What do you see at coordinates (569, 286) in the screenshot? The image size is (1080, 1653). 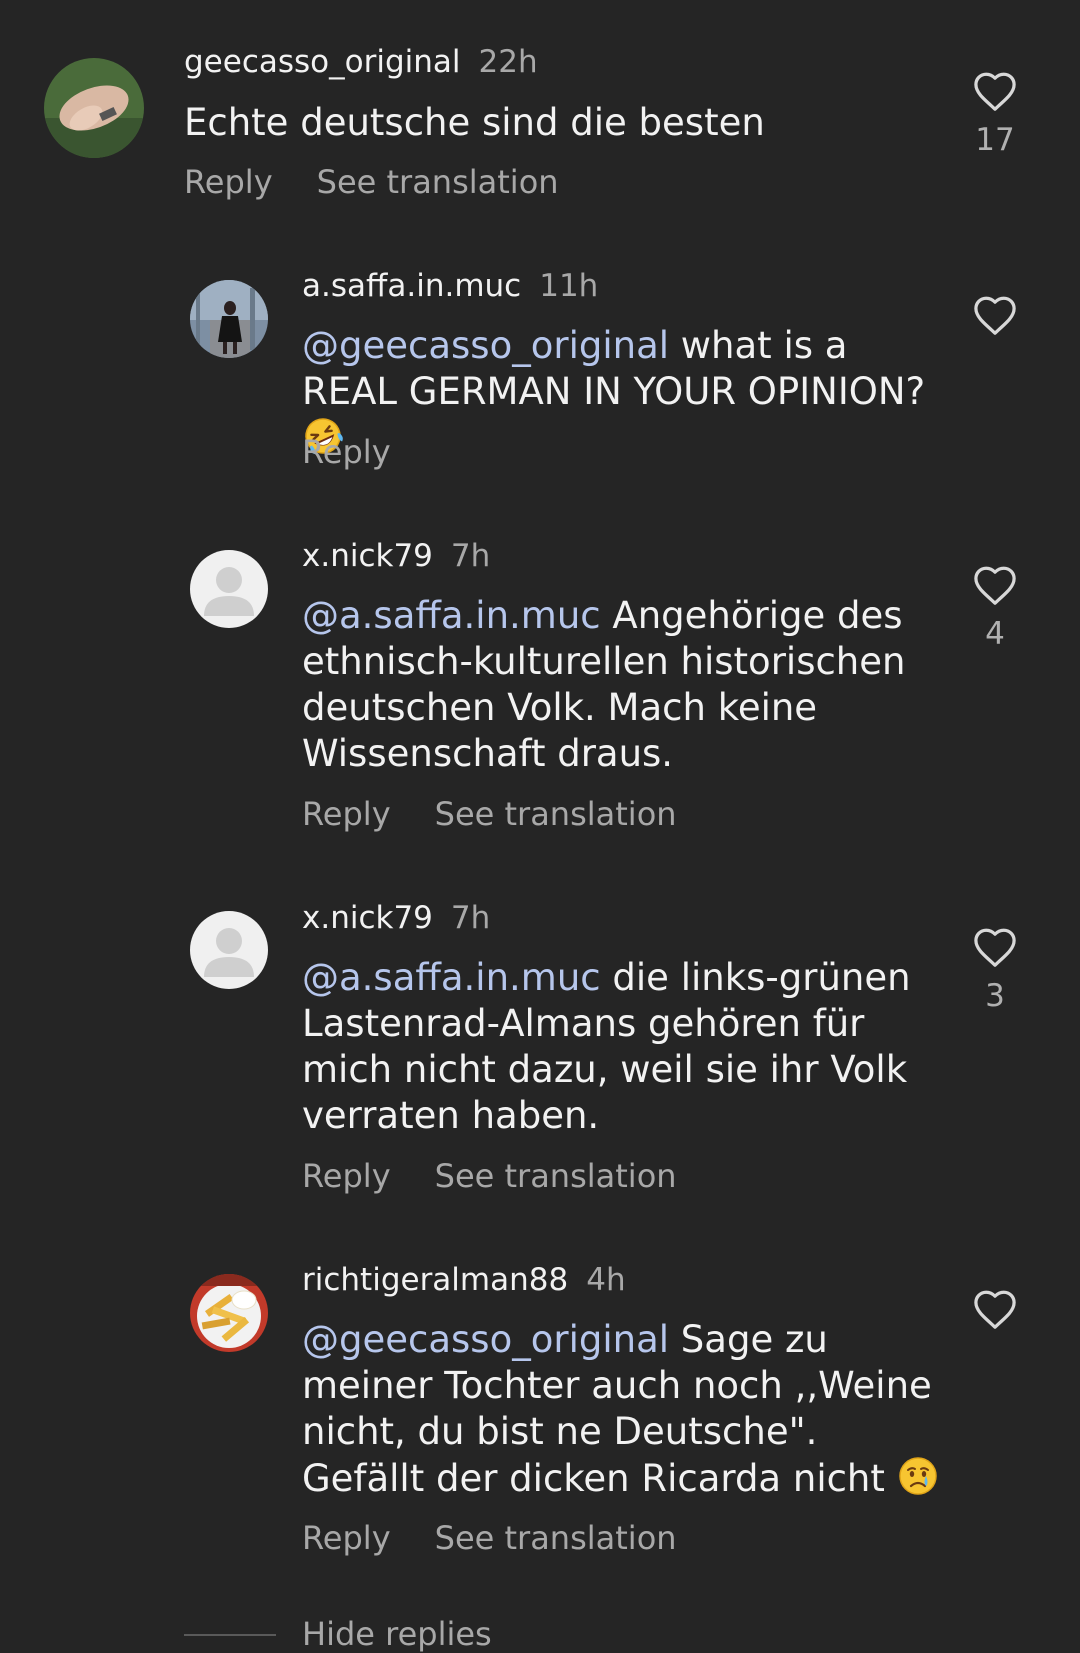 I see `timestamp: 11h` at bounding box center [569, 286].